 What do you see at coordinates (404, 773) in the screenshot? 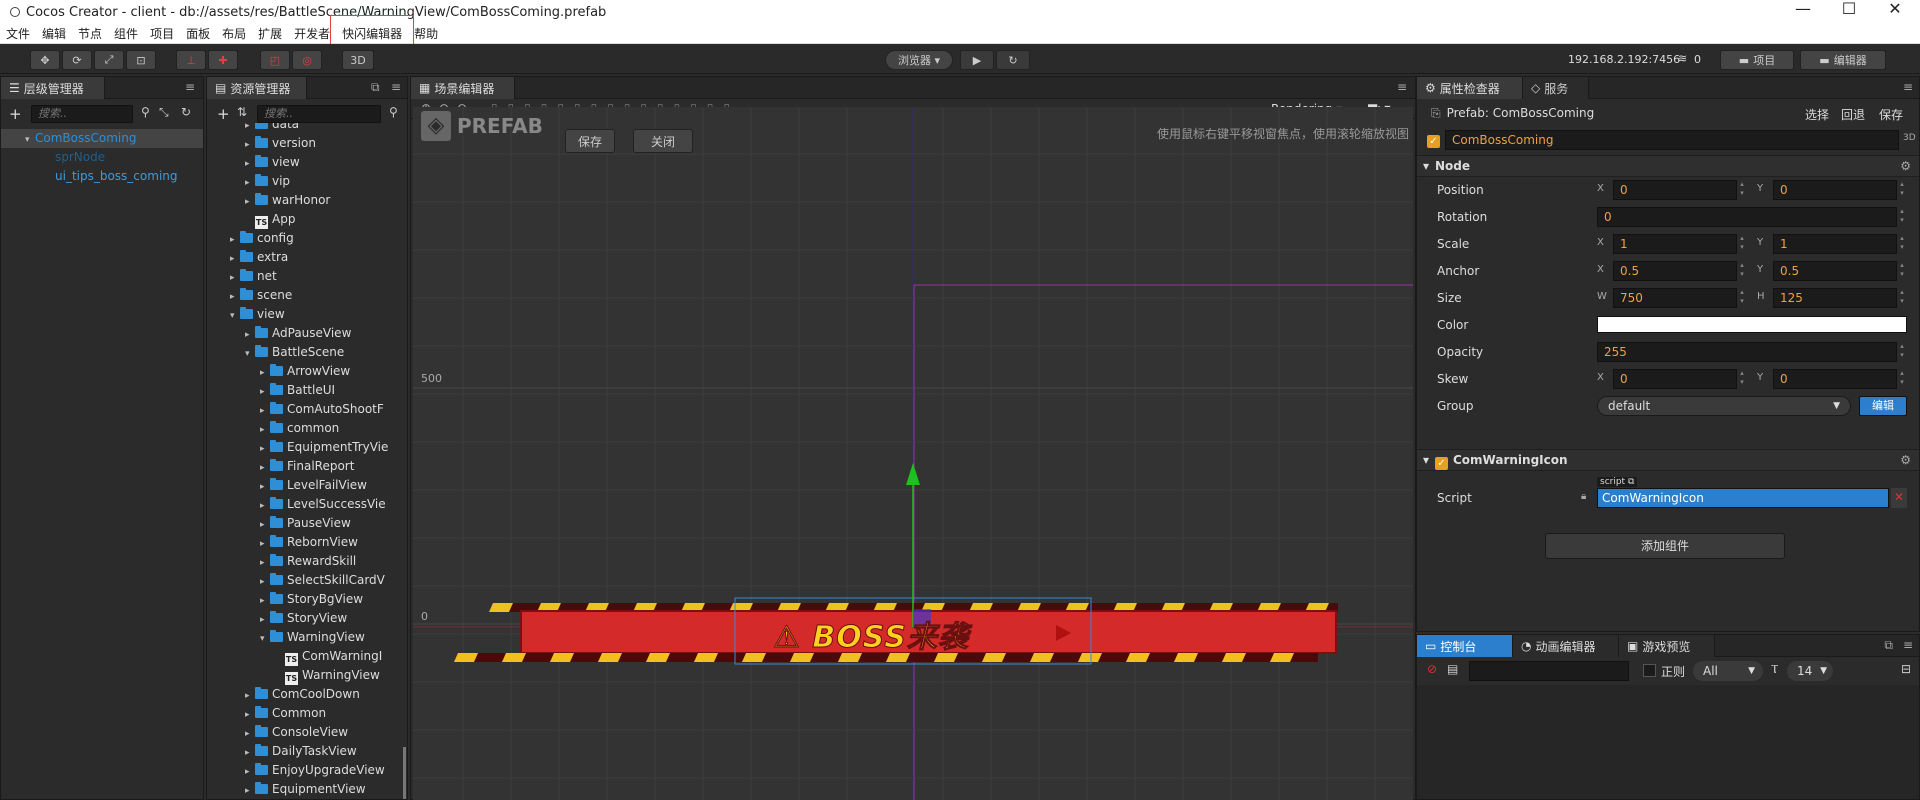
I see `assets-scrollbar` at bounding box center [404, 773].